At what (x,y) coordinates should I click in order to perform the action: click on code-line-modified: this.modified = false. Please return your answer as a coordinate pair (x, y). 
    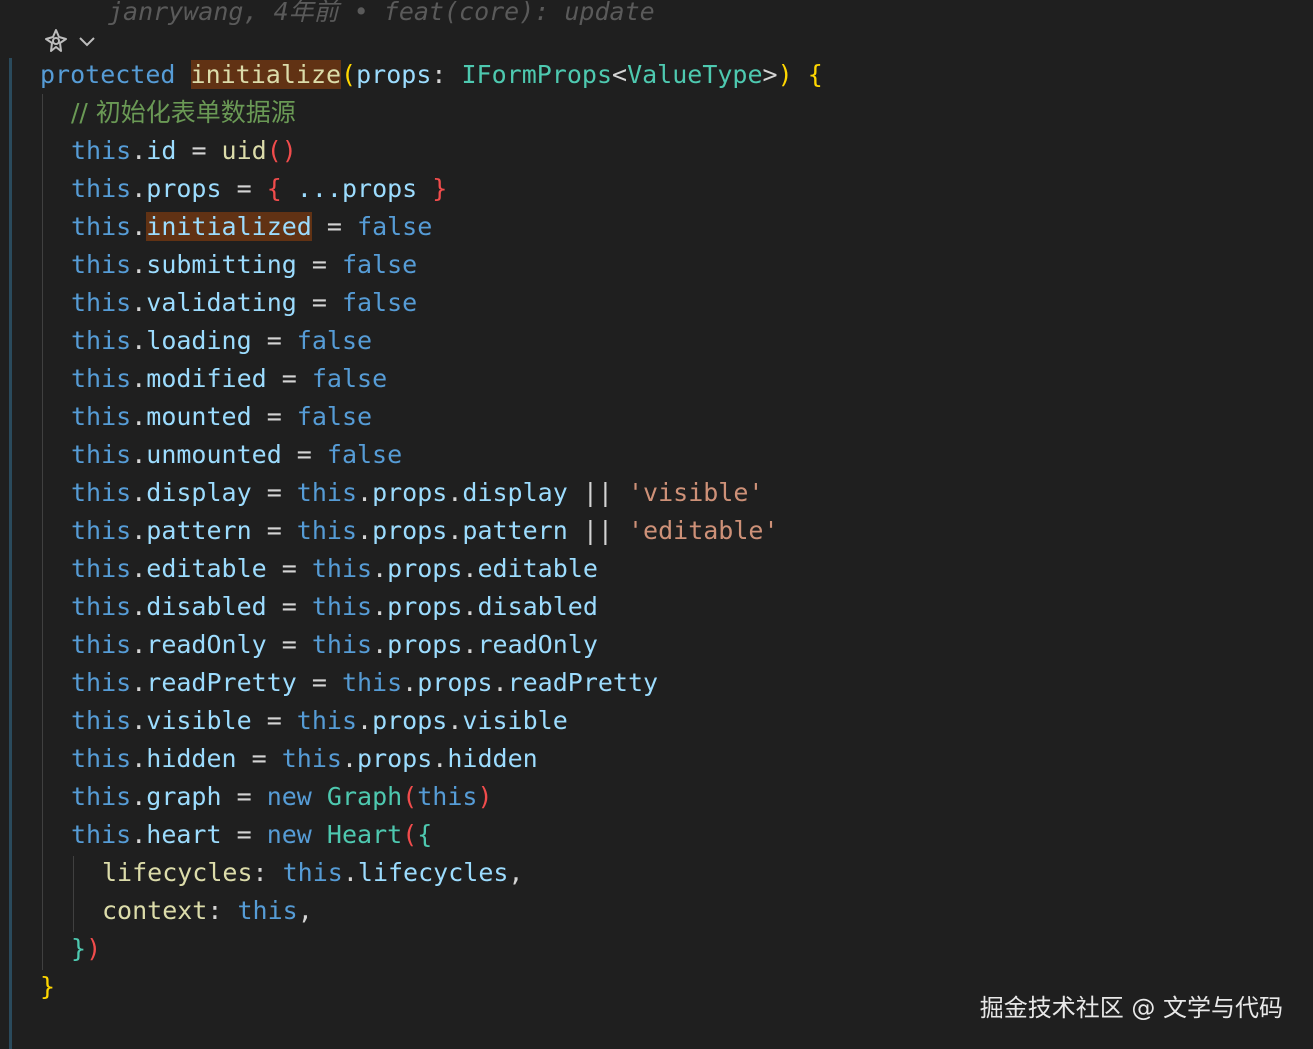
    Looking at the image, I should click on (229, 379).